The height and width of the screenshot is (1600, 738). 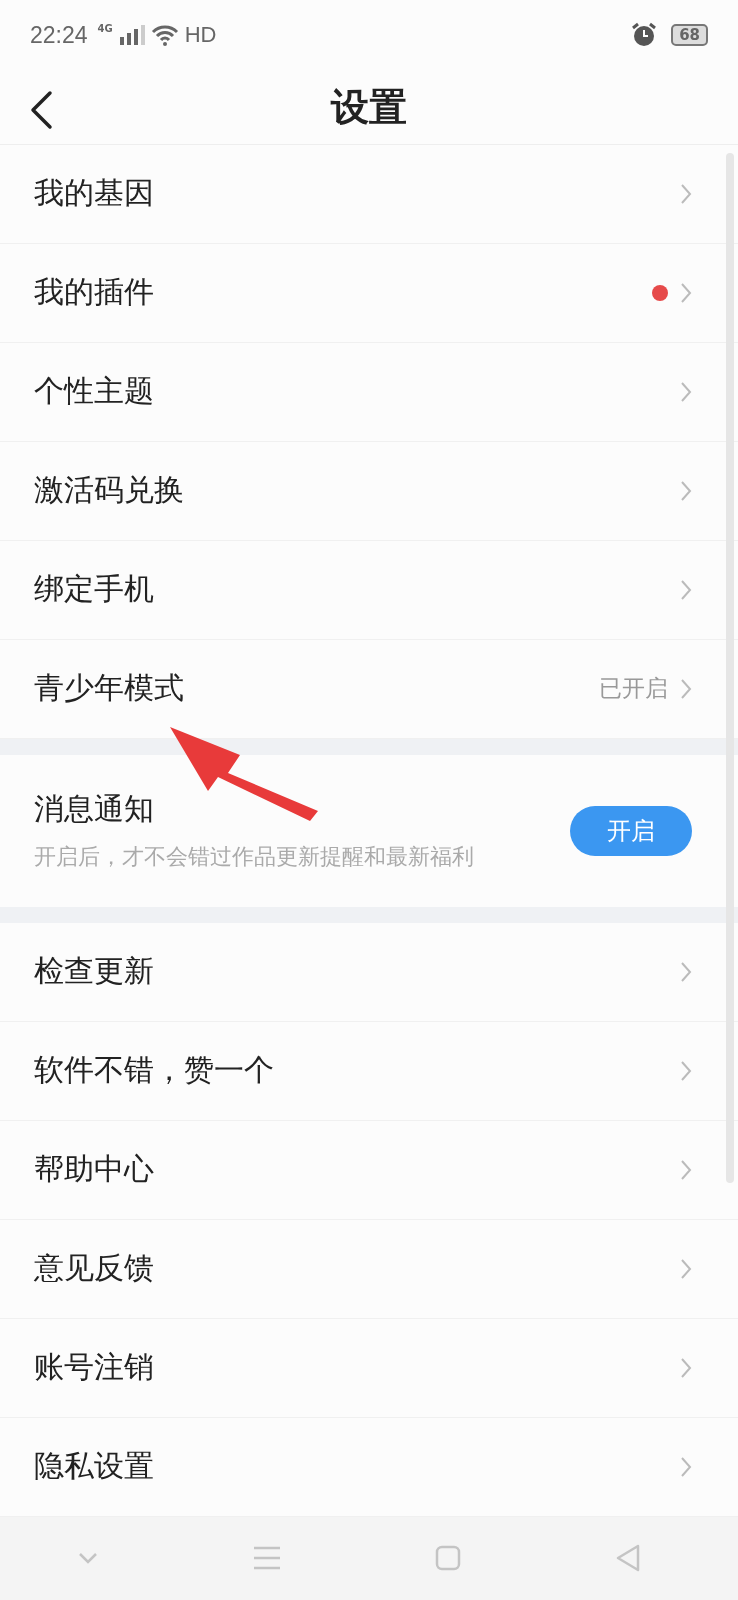 I want to click on signal-icon, so click(x=131, y=35).